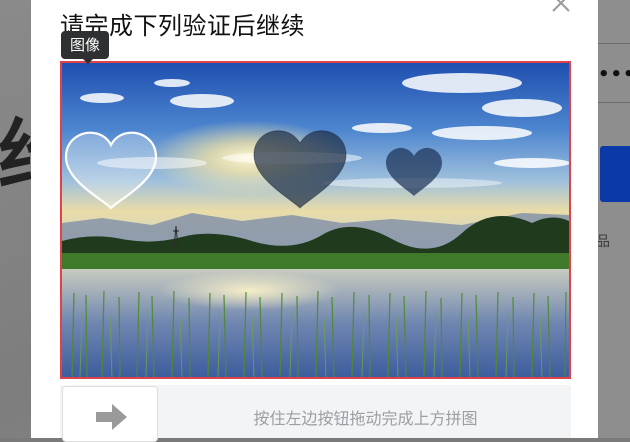 The image size is (630, 442). What do you see at coordinates (561, 7) in the screenshot?
I see `close-icon` at bounding box center [561, 7].